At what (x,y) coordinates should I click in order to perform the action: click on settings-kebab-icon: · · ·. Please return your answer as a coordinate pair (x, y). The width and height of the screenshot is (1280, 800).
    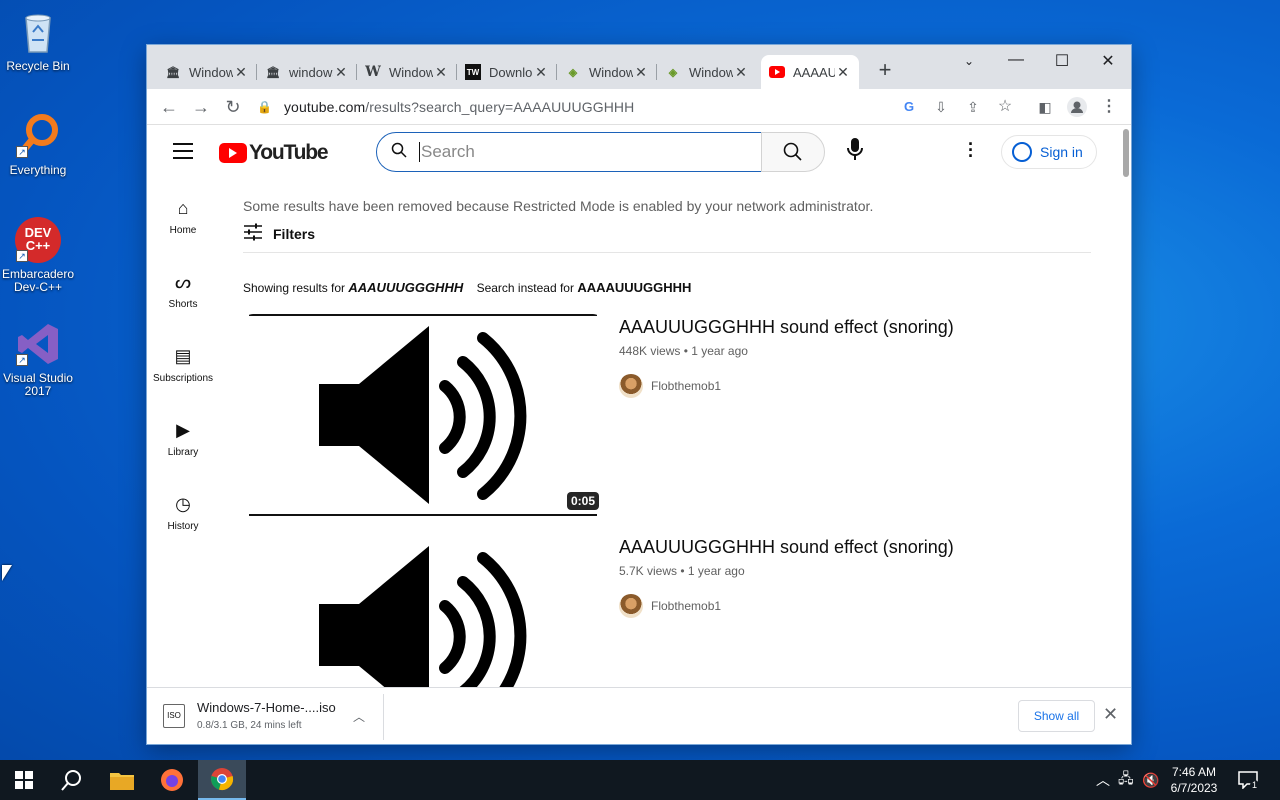
    Looking at the image, I should click on (971, 150).